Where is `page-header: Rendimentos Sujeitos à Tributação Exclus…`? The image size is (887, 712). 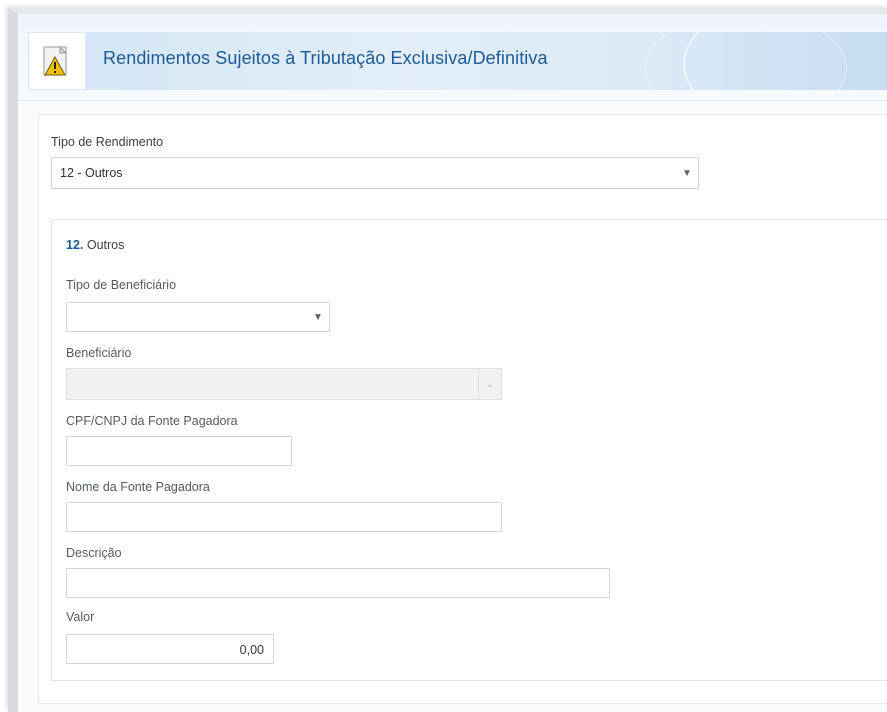
page-header: Rendimentos Sujeitos à Tributação Exclus… is located at coordinates (452, 57).